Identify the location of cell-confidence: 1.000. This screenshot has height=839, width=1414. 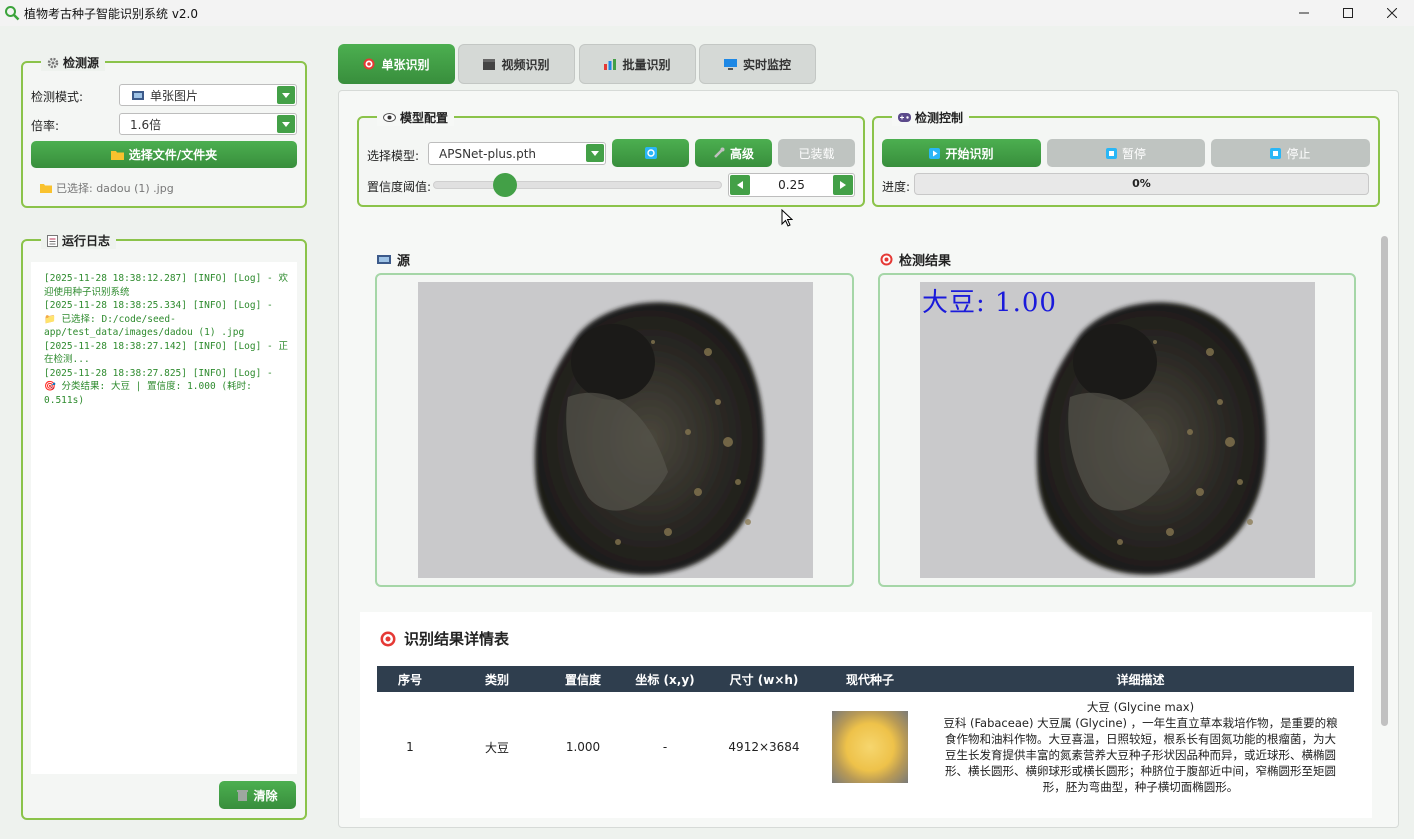
(583, 747).